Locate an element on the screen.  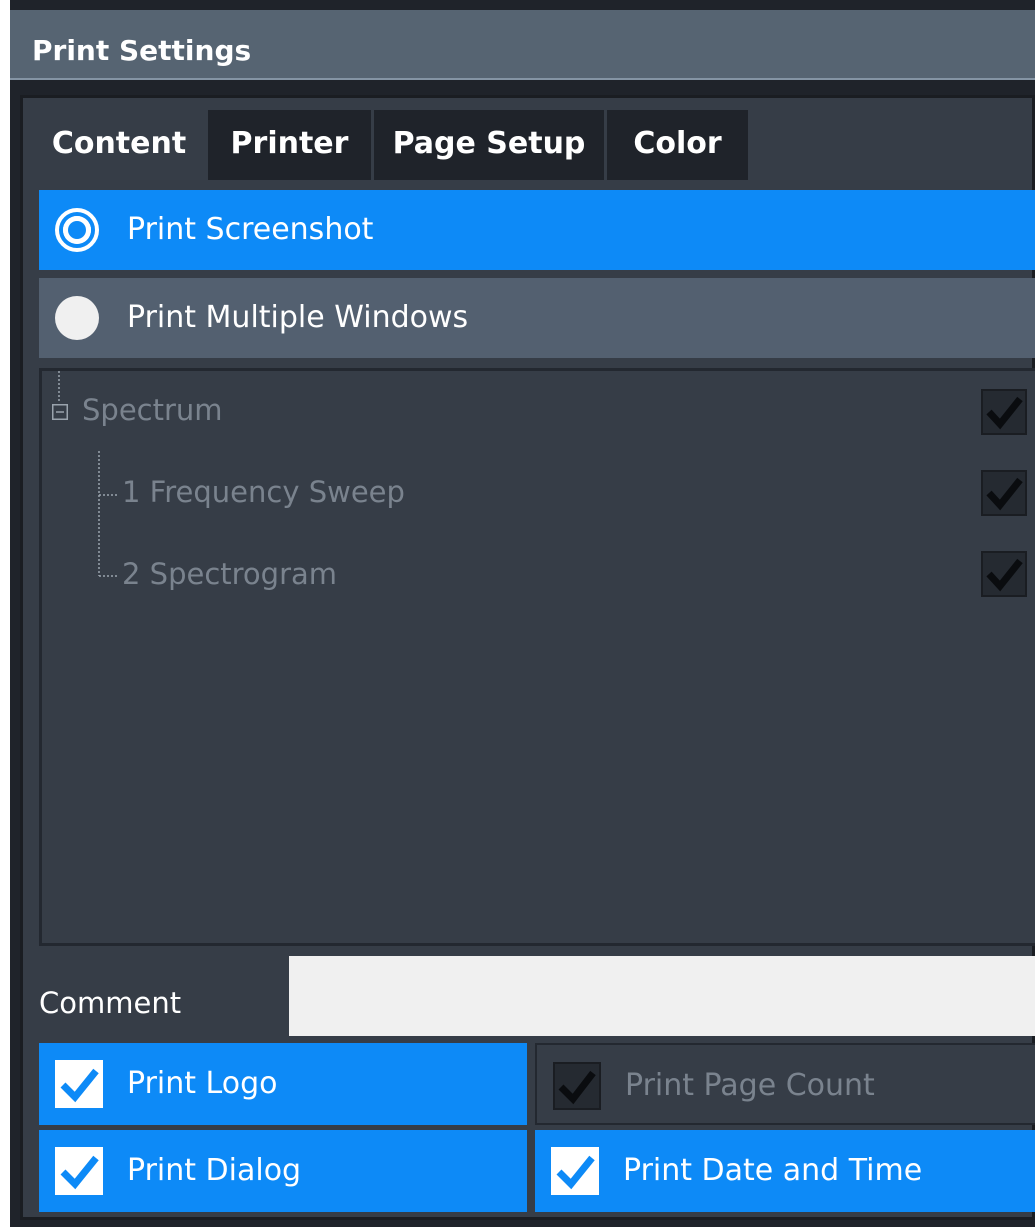
tab-content: Content is located at coordinates (119, 146).